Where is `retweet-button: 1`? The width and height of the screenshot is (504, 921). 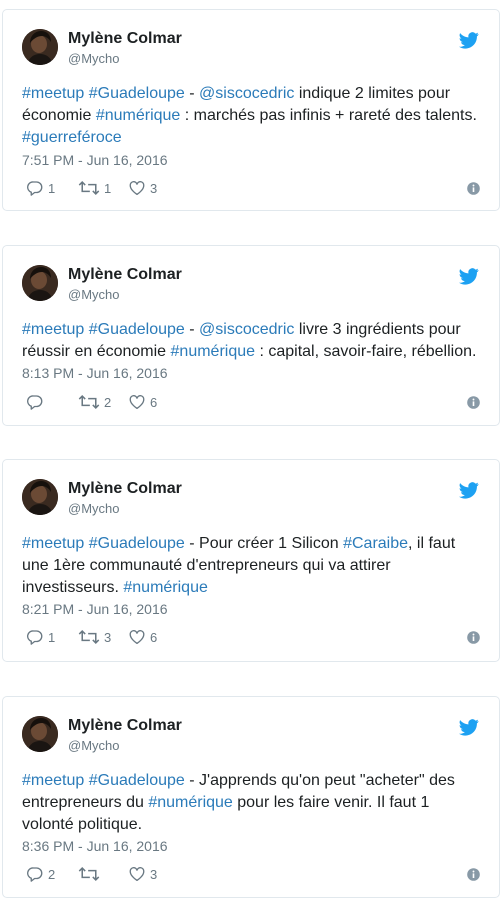 retweet-button: 1 is located at coordinates (99, 188).